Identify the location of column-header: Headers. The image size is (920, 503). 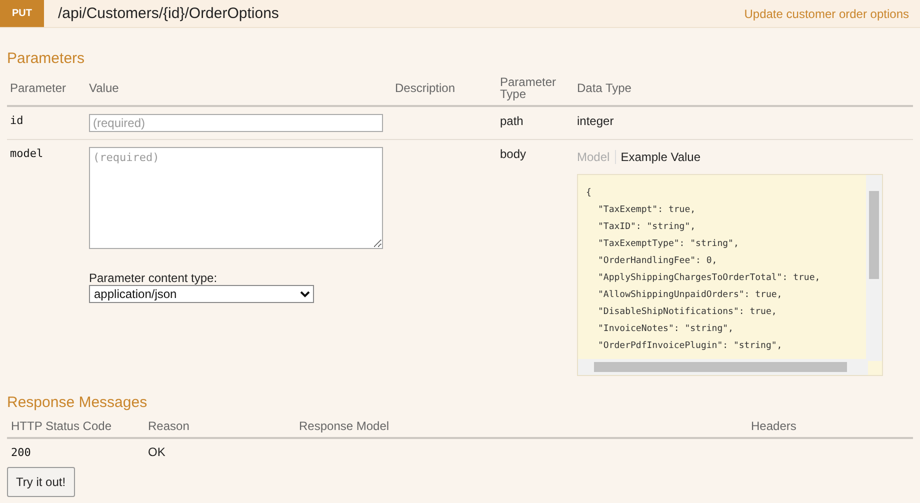
(774, 426).